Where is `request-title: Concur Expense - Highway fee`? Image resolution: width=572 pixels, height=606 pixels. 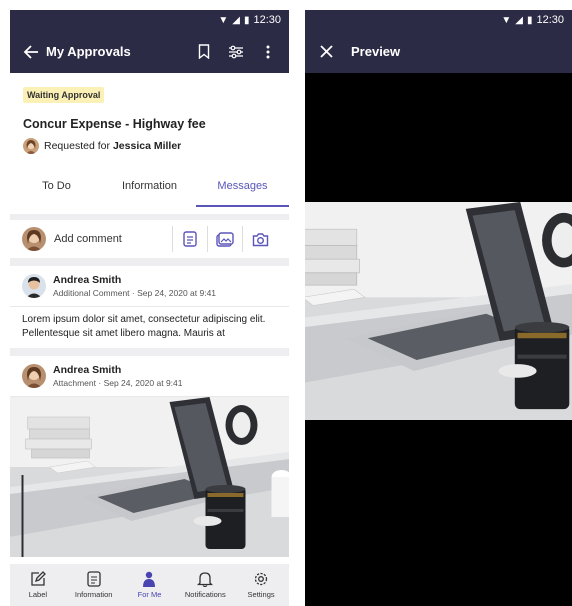
request-title: Concur Expense - Highway fee is located at coordinates (114, 124).